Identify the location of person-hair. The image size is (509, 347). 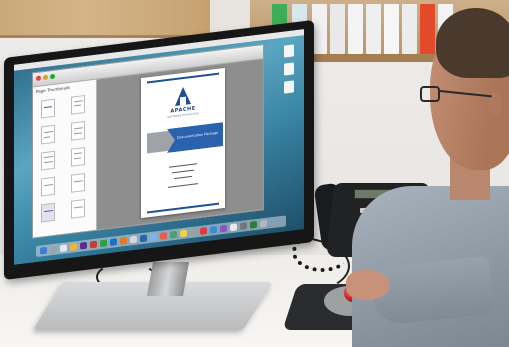
(472, 43).